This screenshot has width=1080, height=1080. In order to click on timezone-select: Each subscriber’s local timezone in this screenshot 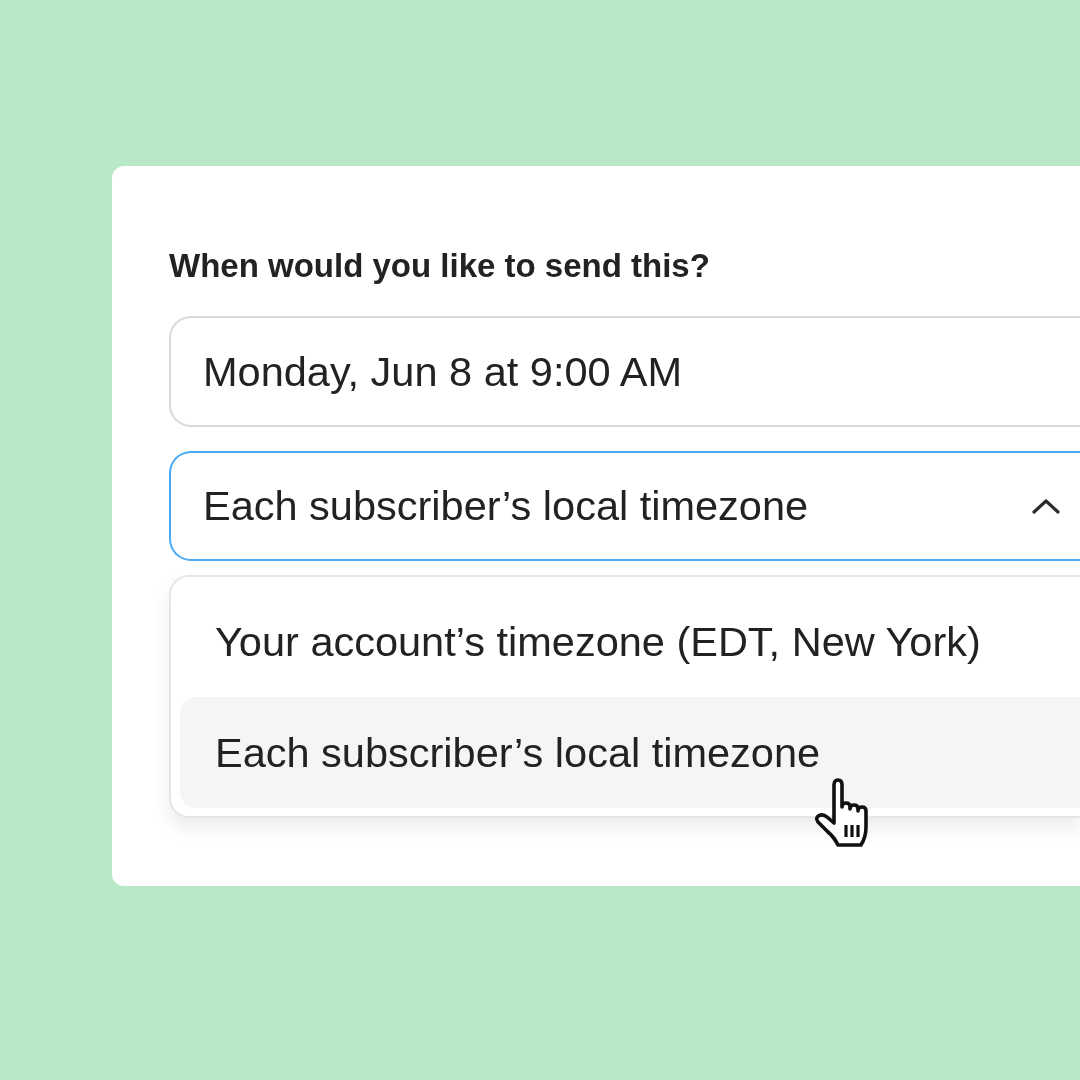, I will do `click(624, 506)`.